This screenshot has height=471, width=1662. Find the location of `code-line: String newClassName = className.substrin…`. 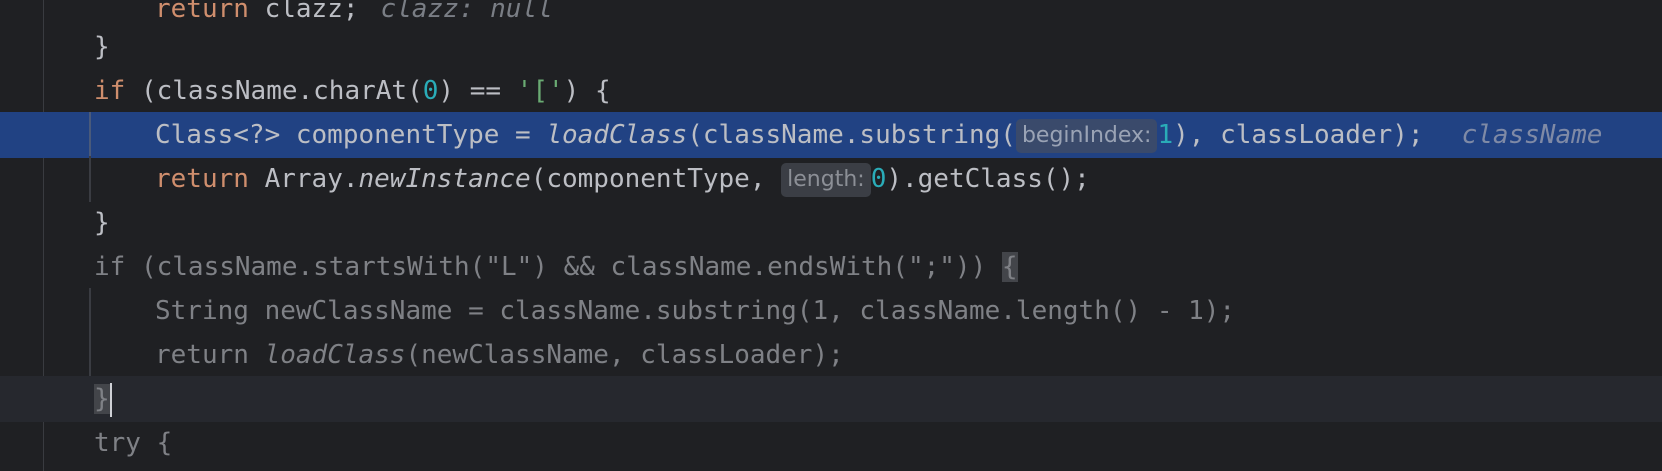

code-line: String newClassName = className.substrin… is located at coordinates (831, 311).